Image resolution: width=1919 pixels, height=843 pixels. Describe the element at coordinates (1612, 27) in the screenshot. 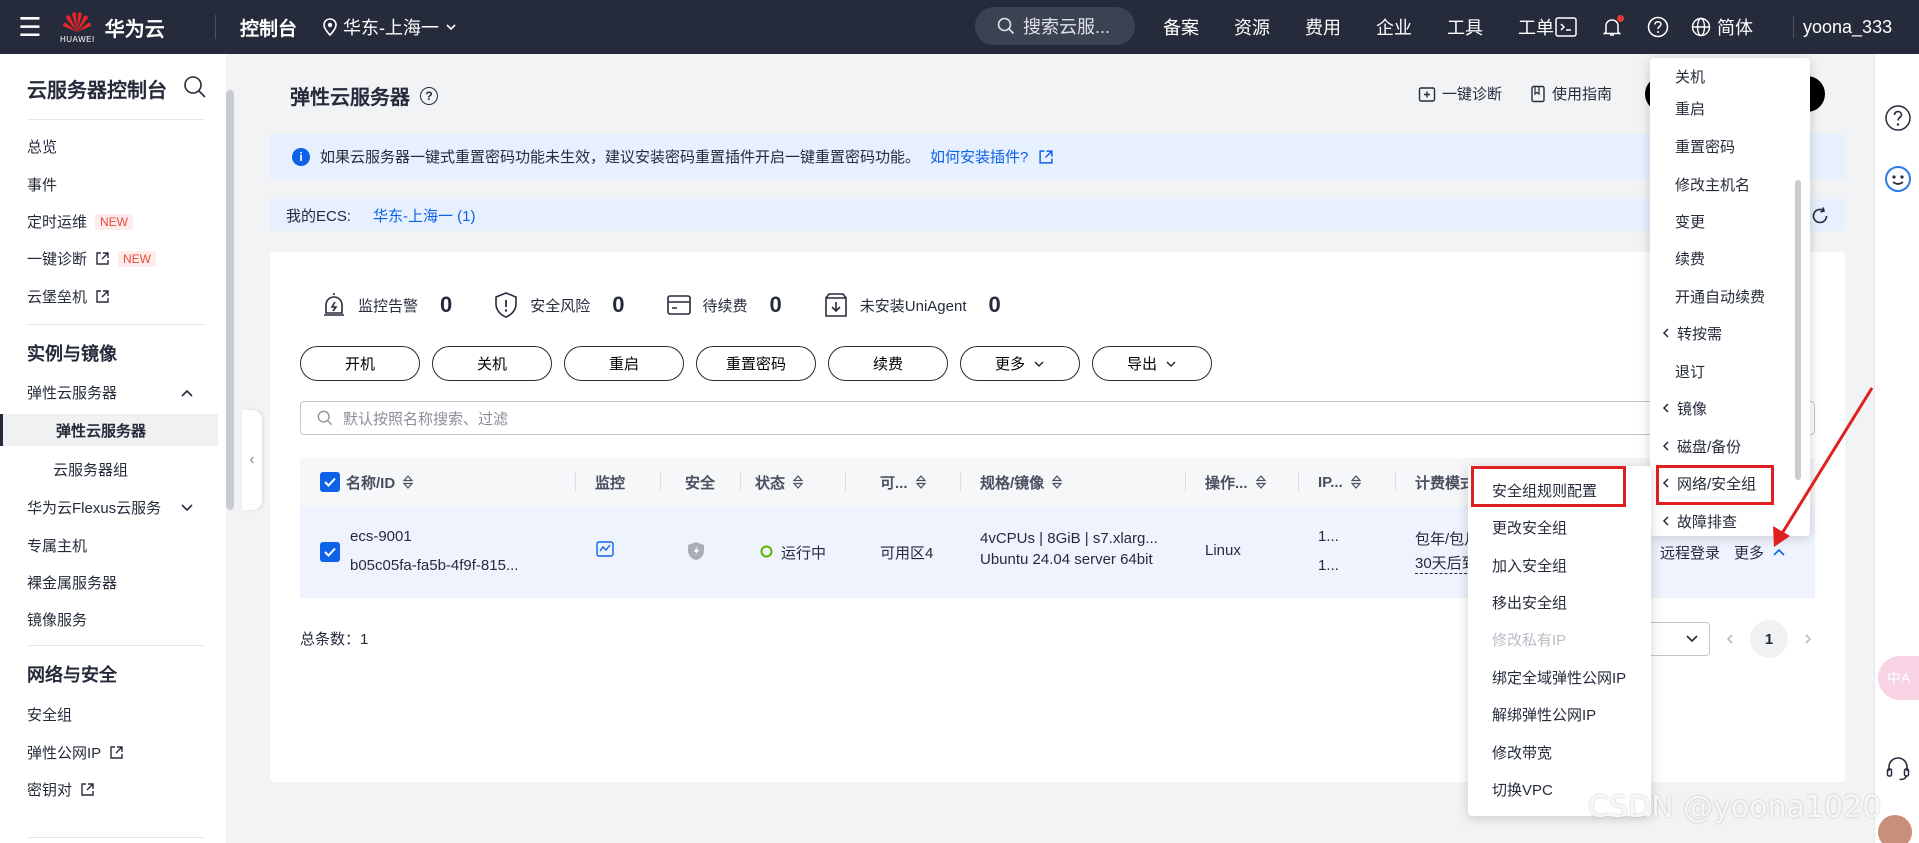

I see `bell-icon` at that location.